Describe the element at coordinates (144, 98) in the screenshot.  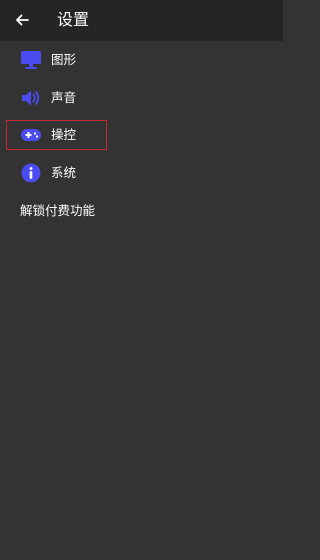
I see `menu-item-sound: 声音` at that location.